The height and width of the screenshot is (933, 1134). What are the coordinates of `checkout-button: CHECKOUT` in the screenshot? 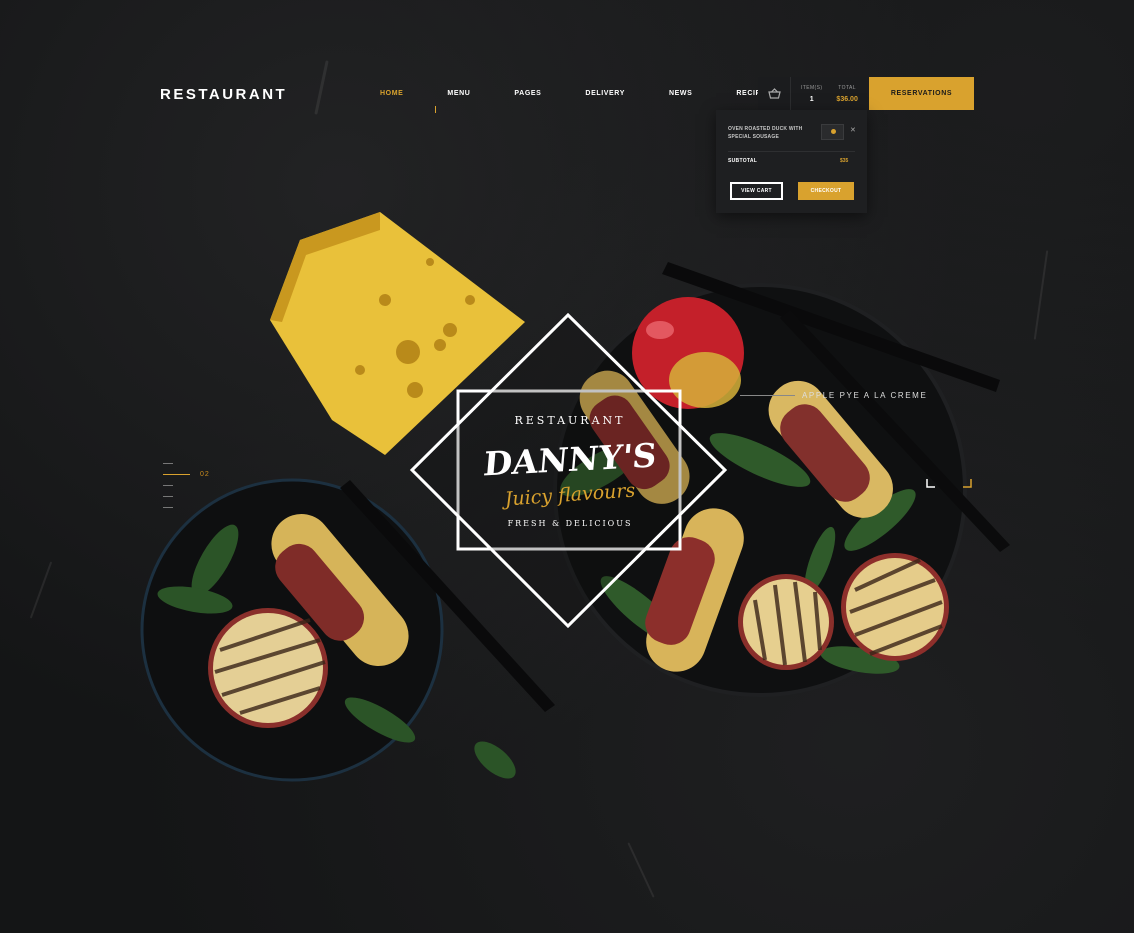 It's located at (826, 191).